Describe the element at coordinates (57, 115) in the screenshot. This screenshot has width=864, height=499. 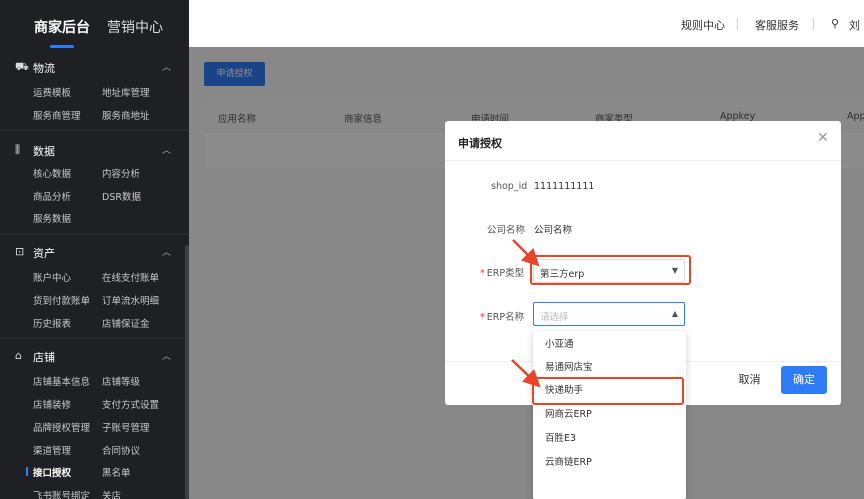
I see `sidebar-item: 服务商管理` at that location.